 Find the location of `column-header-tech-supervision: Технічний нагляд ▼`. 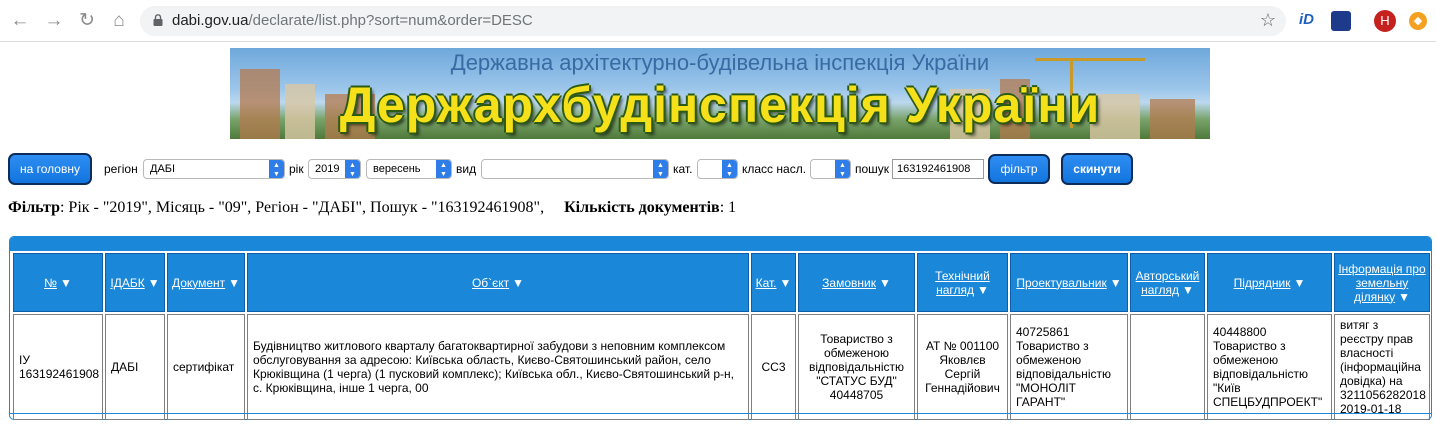

column-header-tech-supervision: Технічний нагляд ▼ is located at coordinates (962, 282).